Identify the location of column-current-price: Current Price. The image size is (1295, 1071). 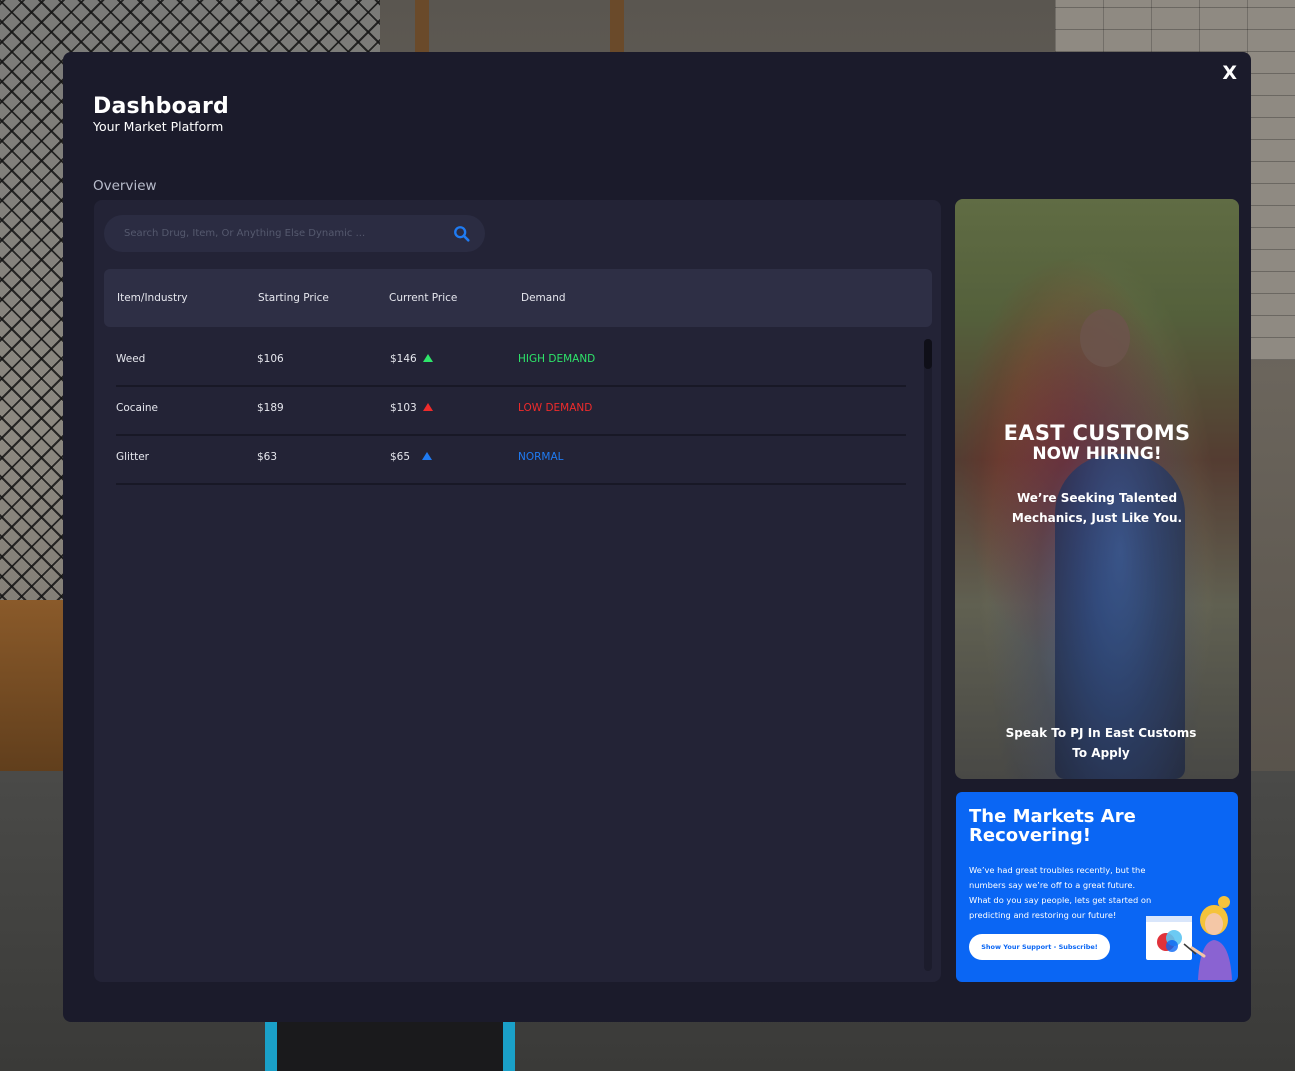
(423, 298).